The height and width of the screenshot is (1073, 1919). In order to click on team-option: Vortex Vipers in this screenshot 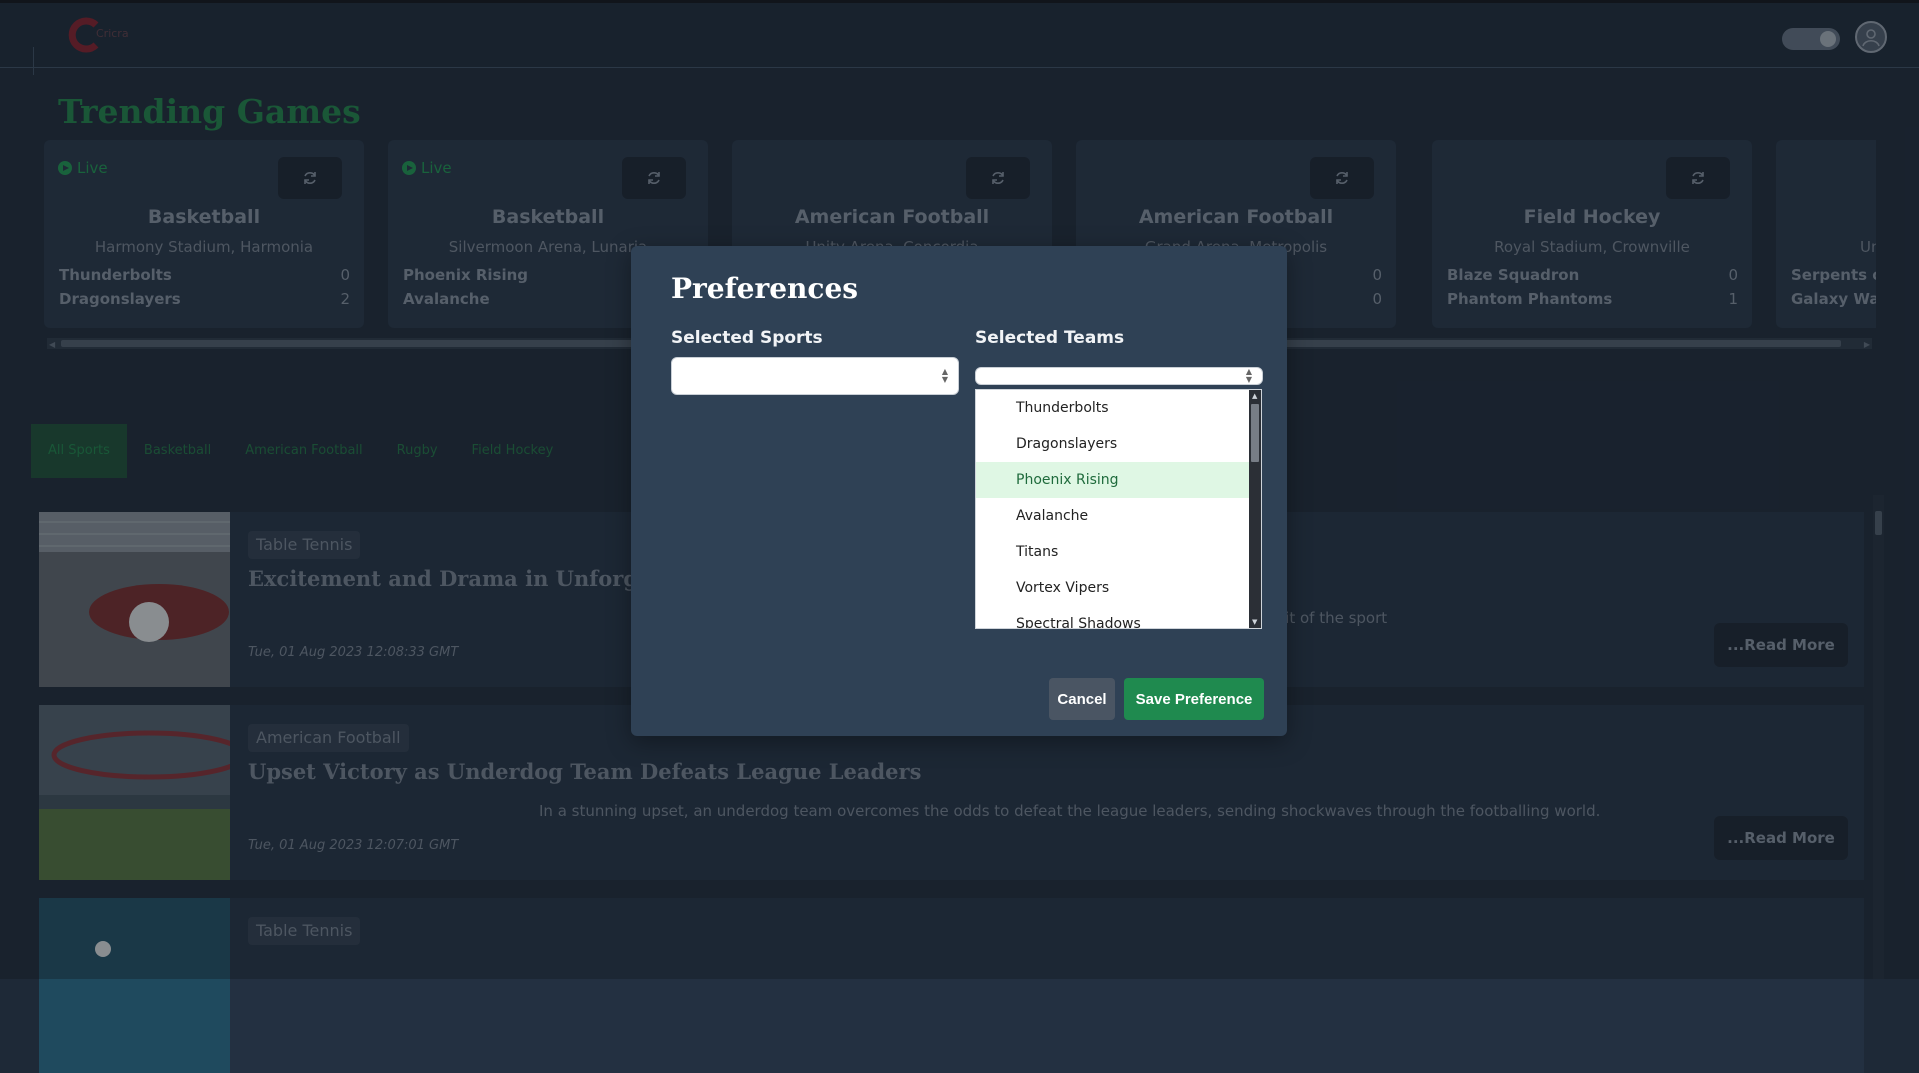, I will do `click(1118, 588)`.